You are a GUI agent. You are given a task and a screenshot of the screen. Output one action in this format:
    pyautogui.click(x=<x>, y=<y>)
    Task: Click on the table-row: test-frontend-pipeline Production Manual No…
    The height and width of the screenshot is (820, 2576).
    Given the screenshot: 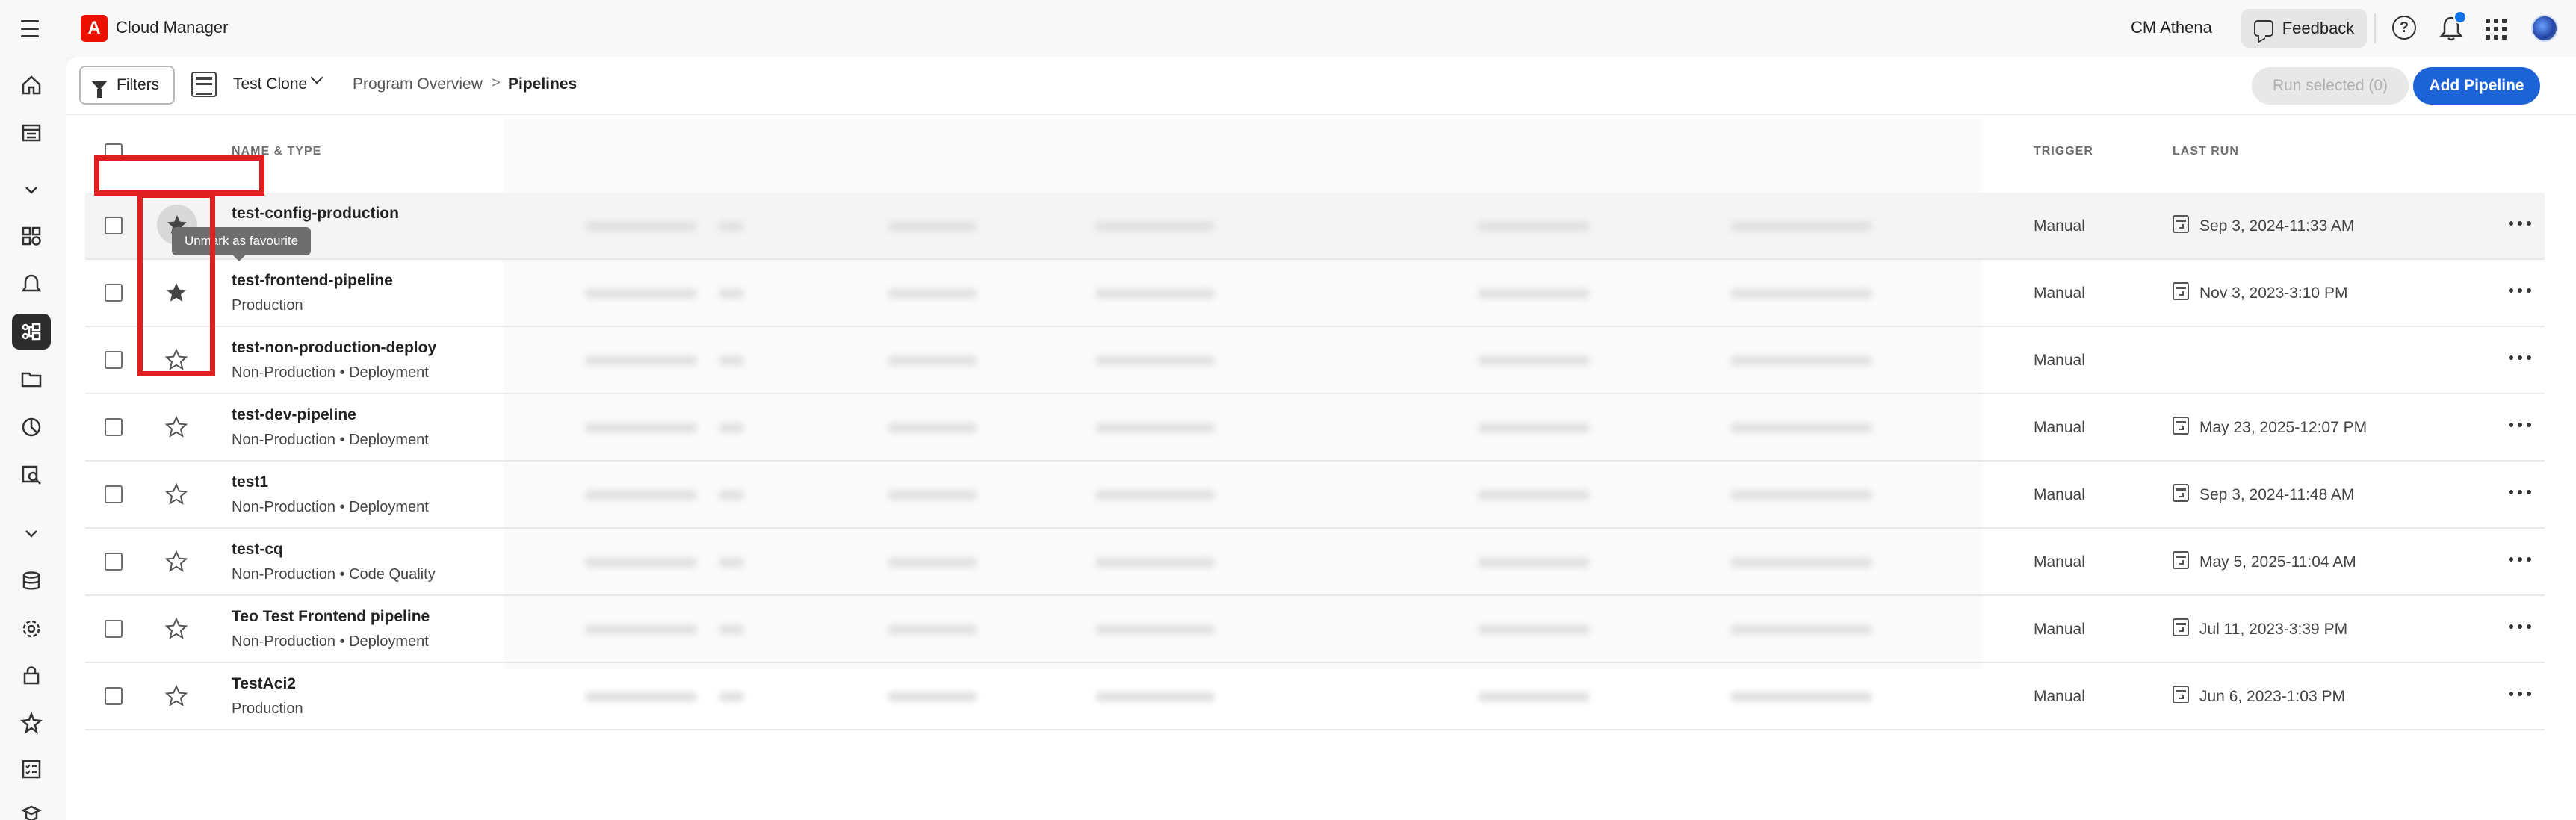 What is the action you would take?
    pyautogui.click(x=1315, y=293)
    